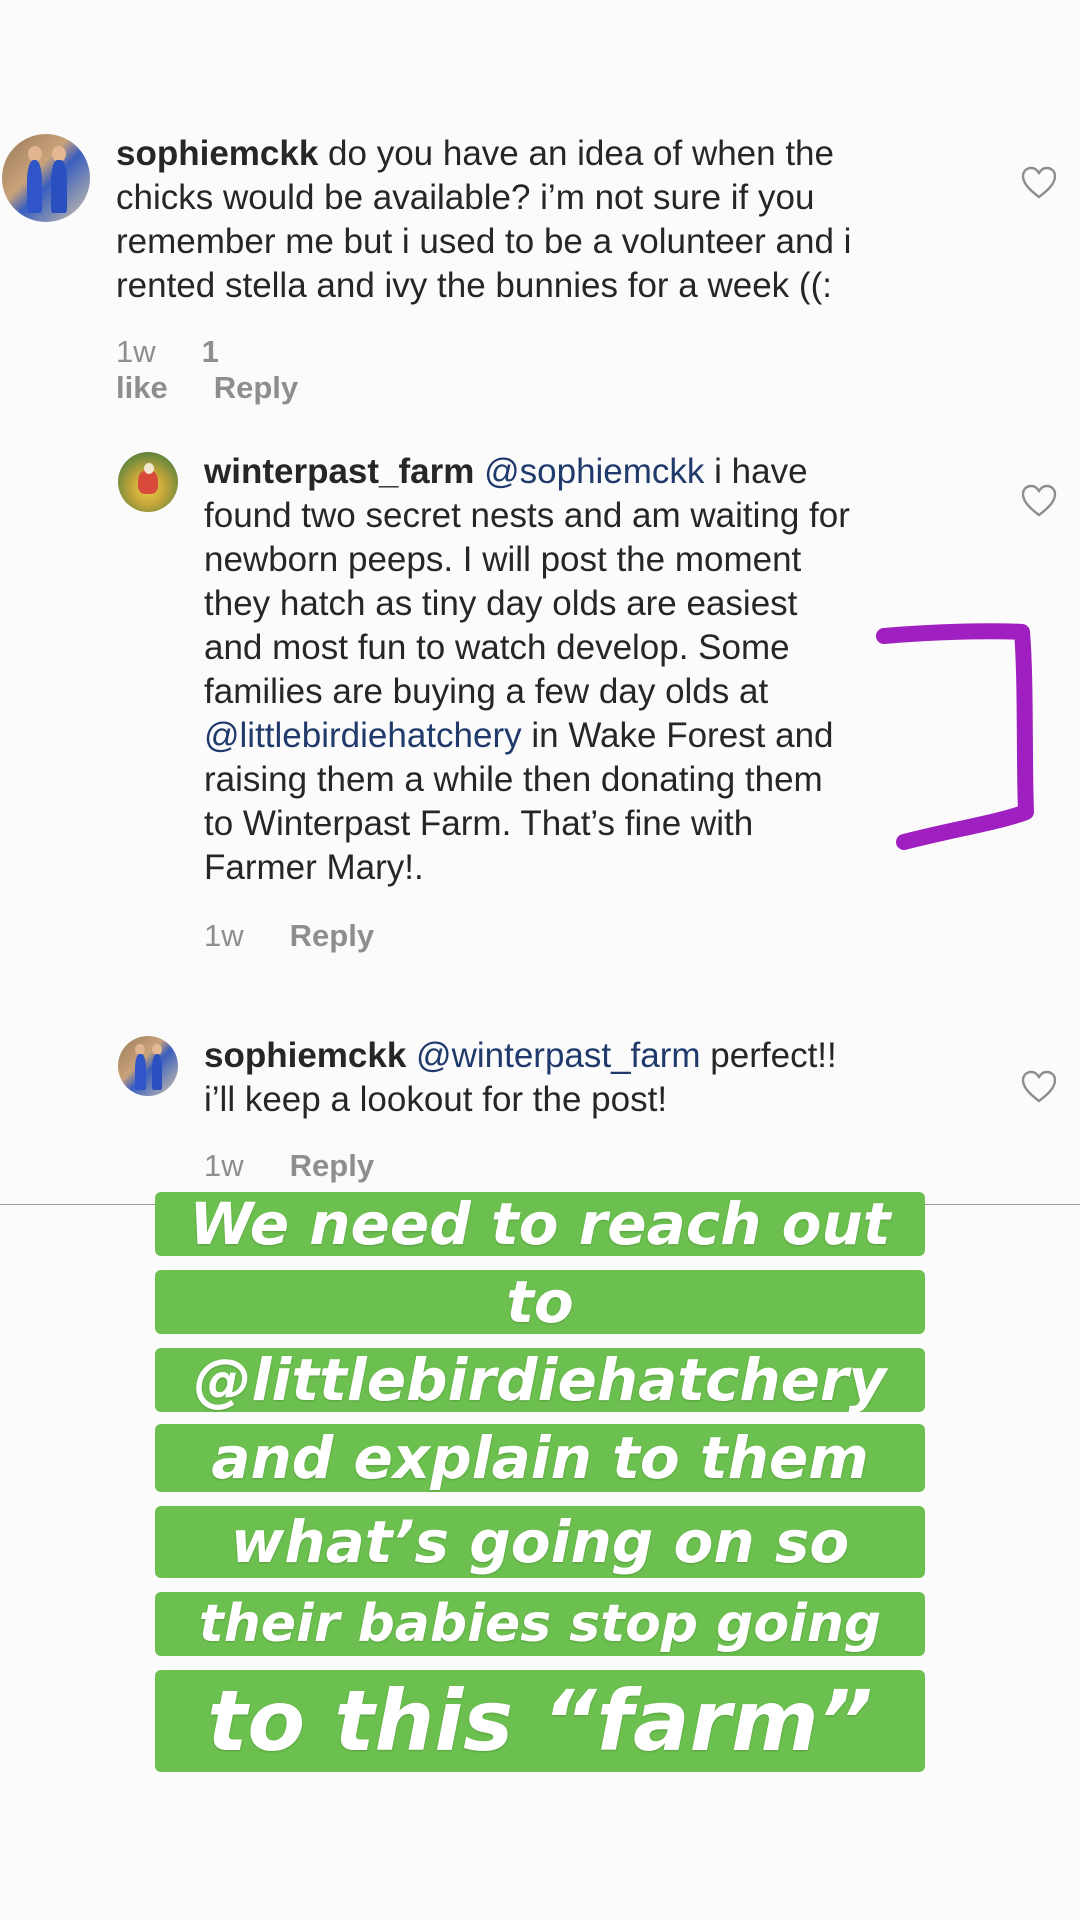 The width and height of the screenshot is (1080, 1920). What do you see at coordinates (540, 1224) in the screenshot?
I see `overlay-text-line: We need to reach out` at bounding box center [540, 1224].